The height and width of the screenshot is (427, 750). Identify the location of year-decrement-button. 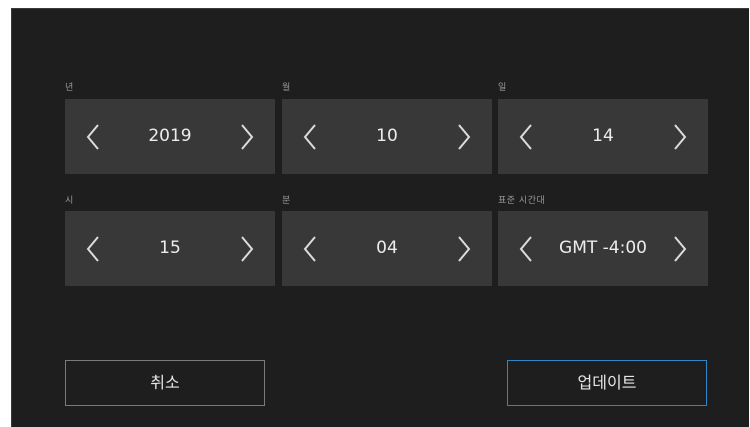
(93, 136).